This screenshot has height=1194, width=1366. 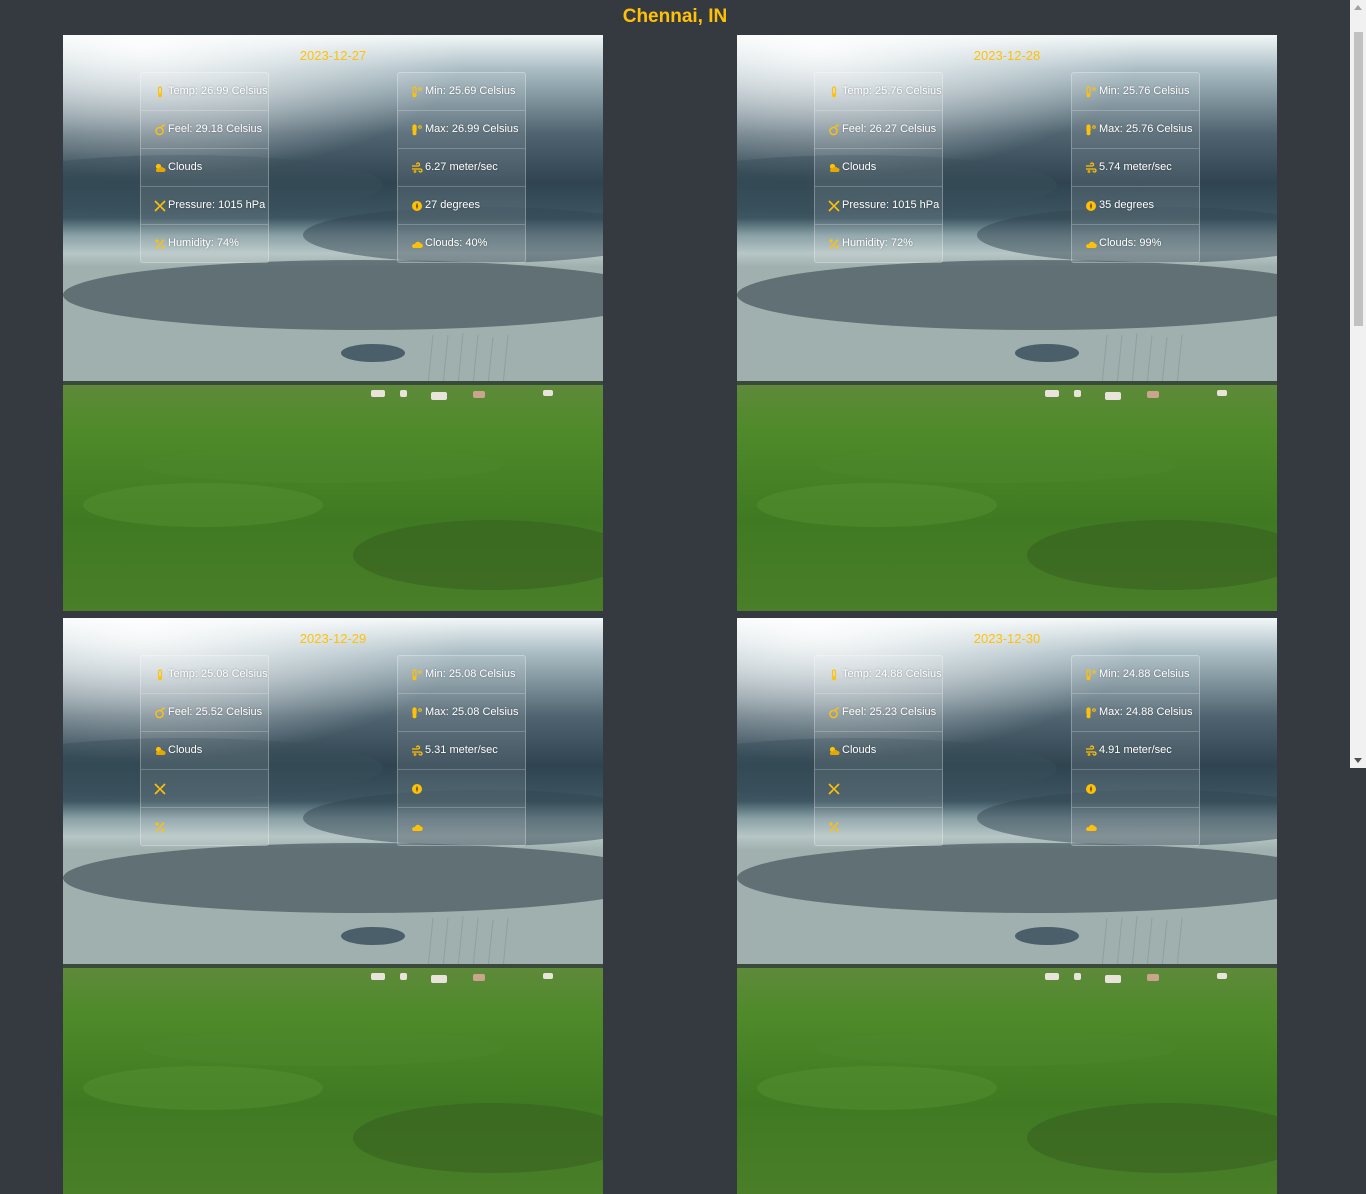 What do you see at coordinates (889, 712) in the screenshot?
I see `weather-detail-text: Feel: 25.23 Celsius` at bounding box center [889, 712].